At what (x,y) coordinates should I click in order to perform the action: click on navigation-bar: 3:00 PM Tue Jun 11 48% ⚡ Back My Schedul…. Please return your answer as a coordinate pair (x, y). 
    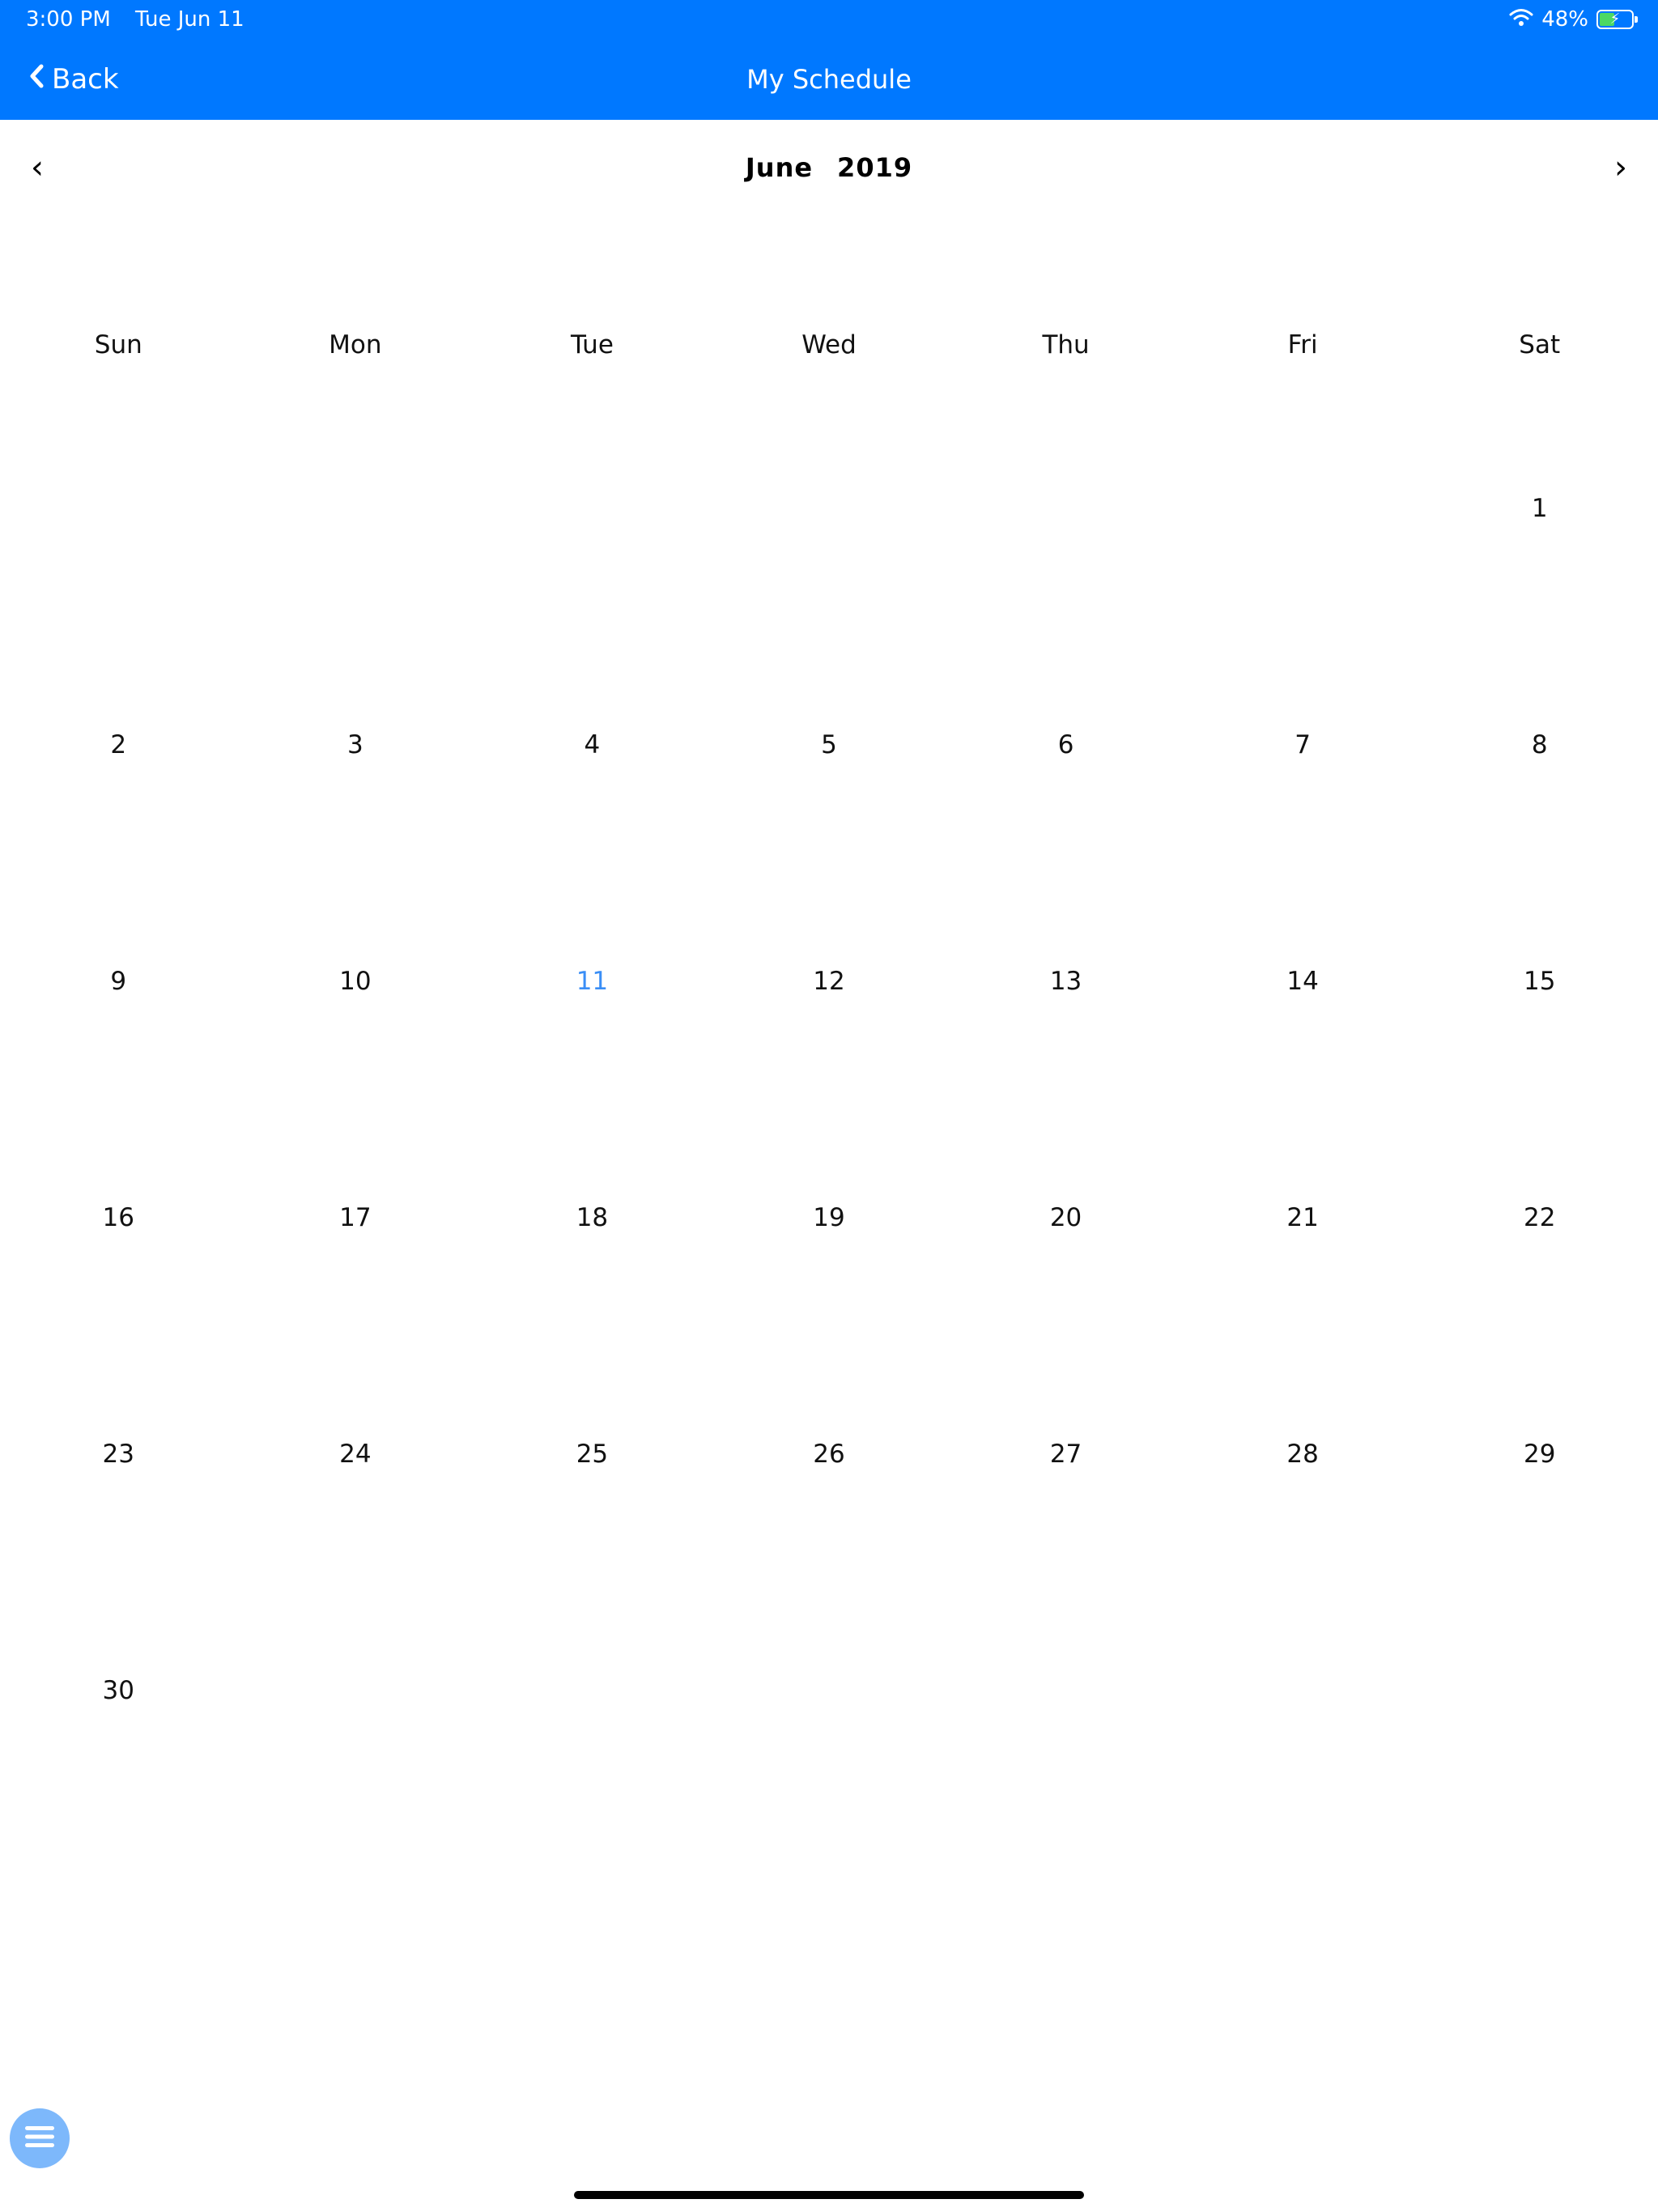
    Looking at the image, I should click on (829, 60).